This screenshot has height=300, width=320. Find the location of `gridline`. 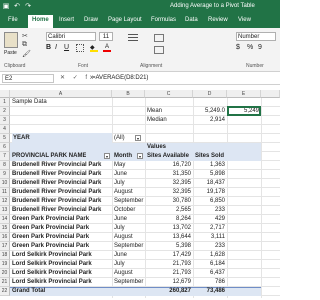

gridline is located at coordinates (145, 124).